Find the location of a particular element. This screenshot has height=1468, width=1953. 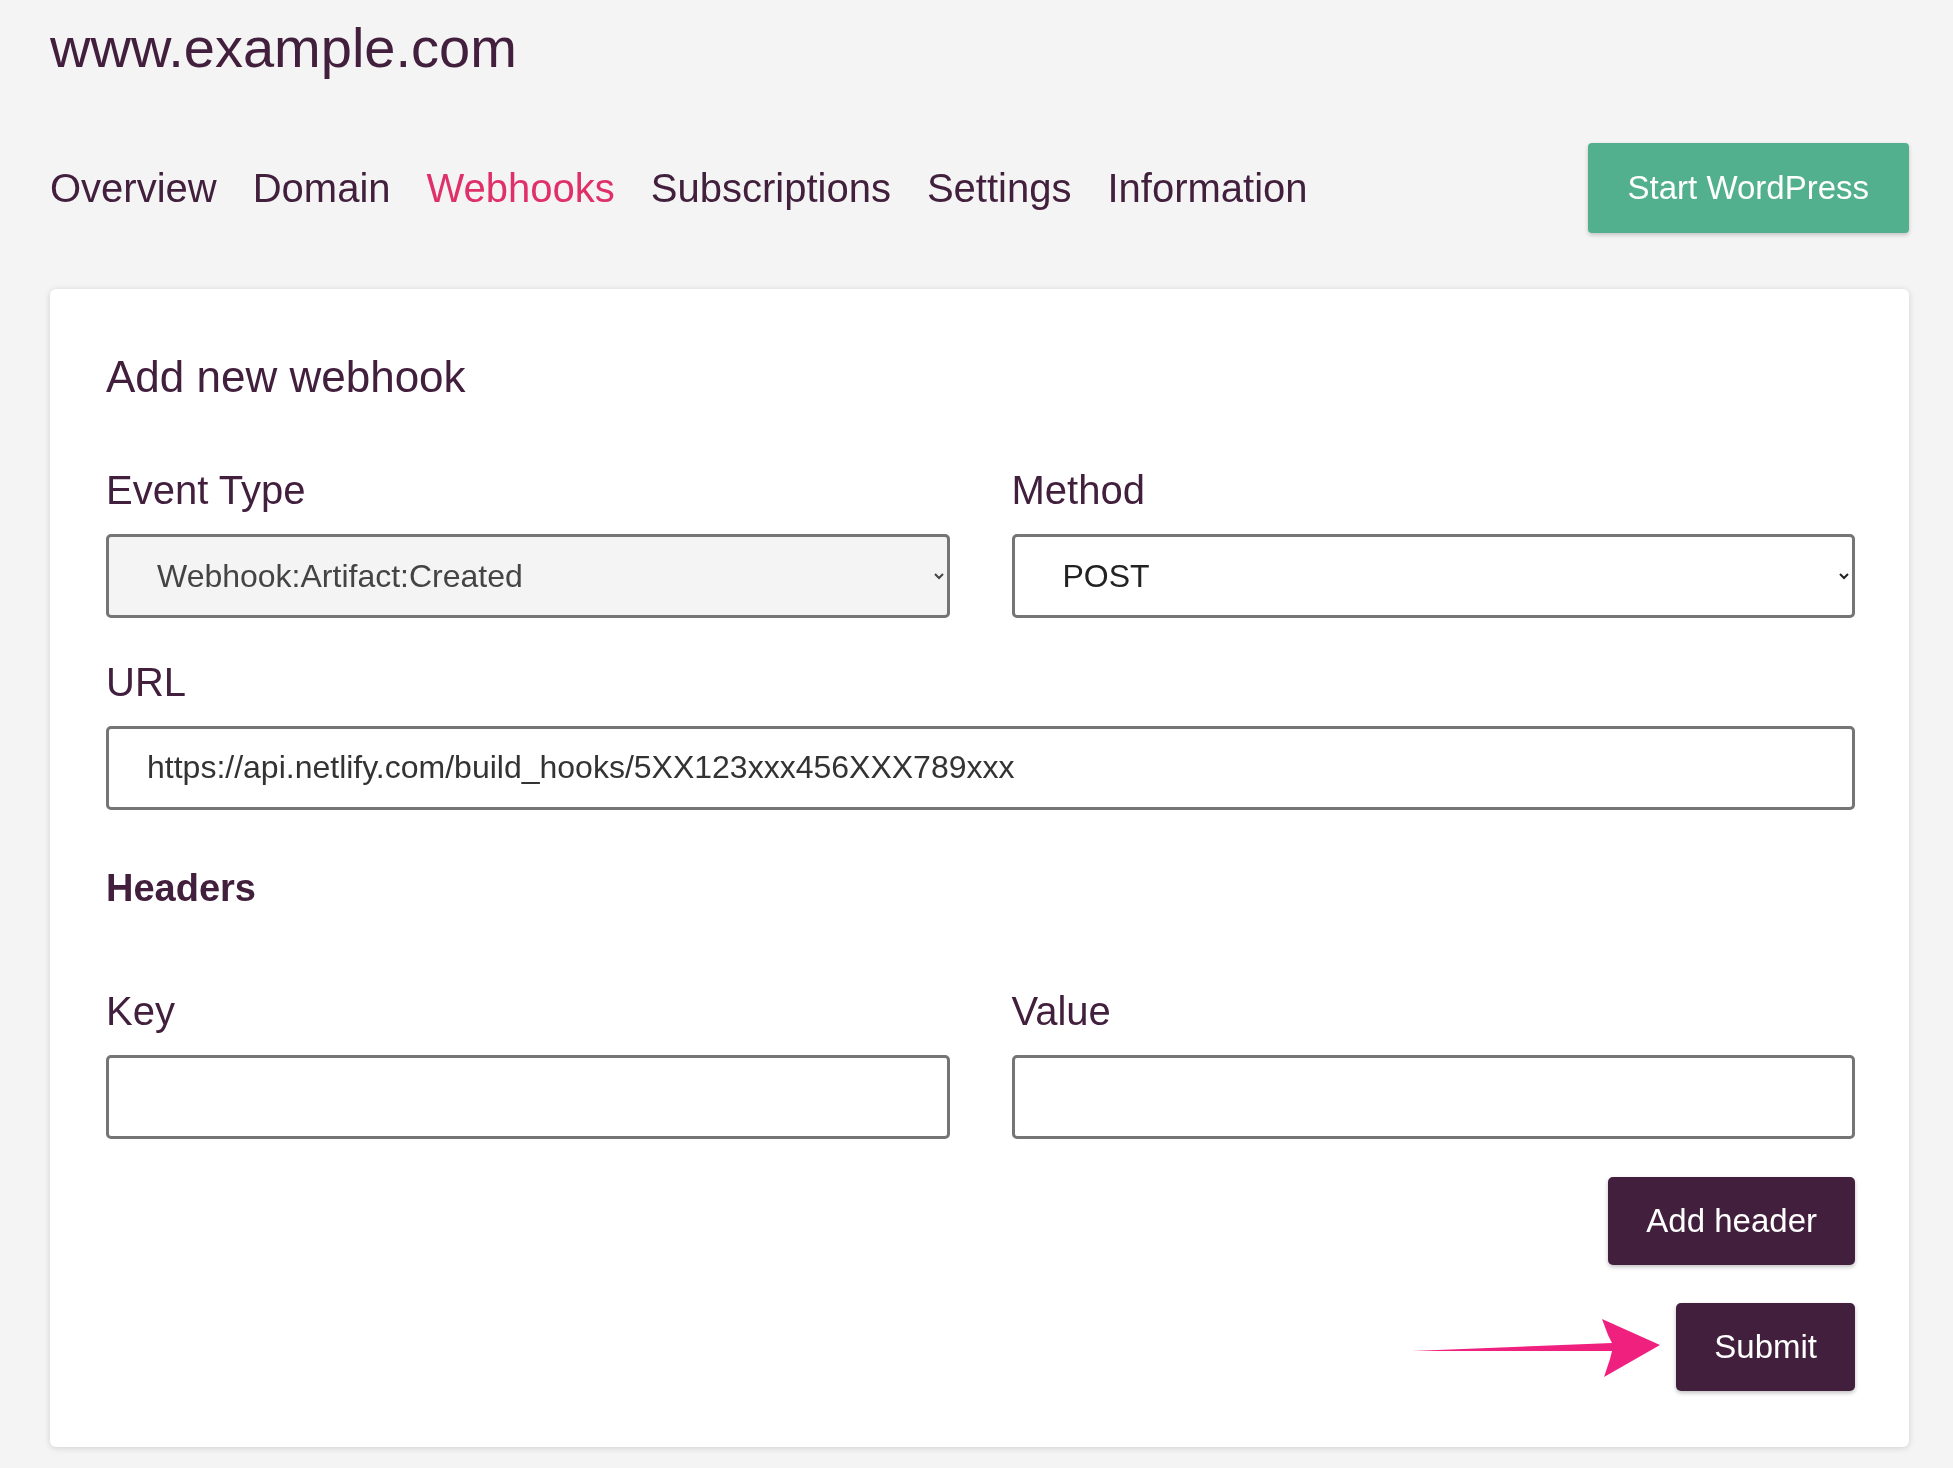

field-label: Key is located at coordinates (141, 1011).